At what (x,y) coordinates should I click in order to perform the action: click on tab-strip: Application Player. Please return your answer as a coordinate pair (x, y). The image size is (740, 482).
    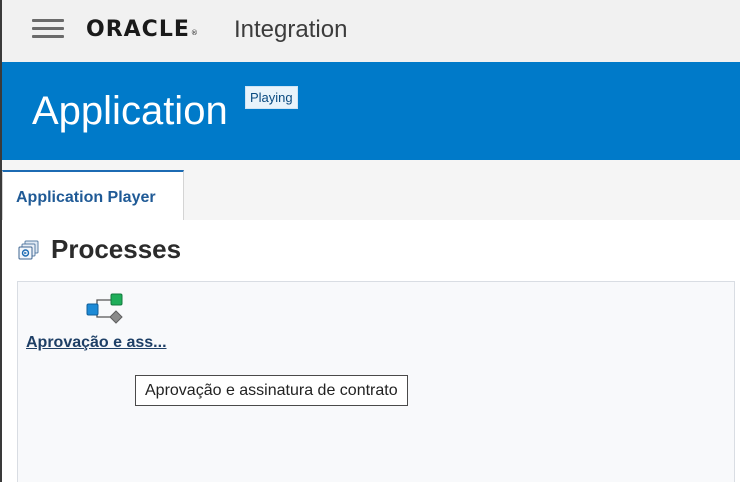
    Looking at the image, I should click on (370, 190).